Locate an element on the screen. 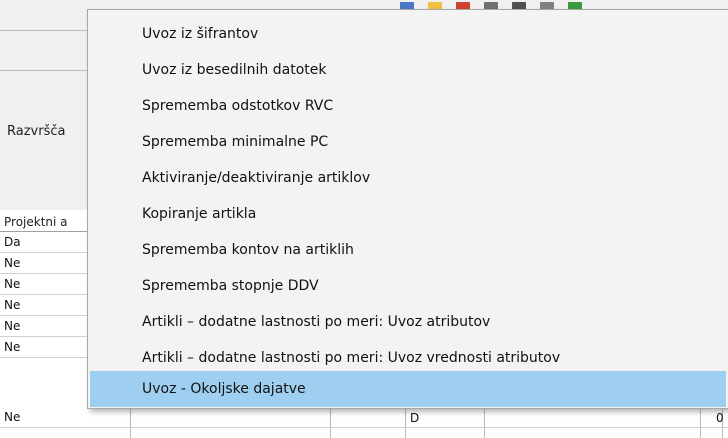  menu-item-sprememba-minimalne-pc: Sprememba minimalne PC is located at coordinates (408, 142).